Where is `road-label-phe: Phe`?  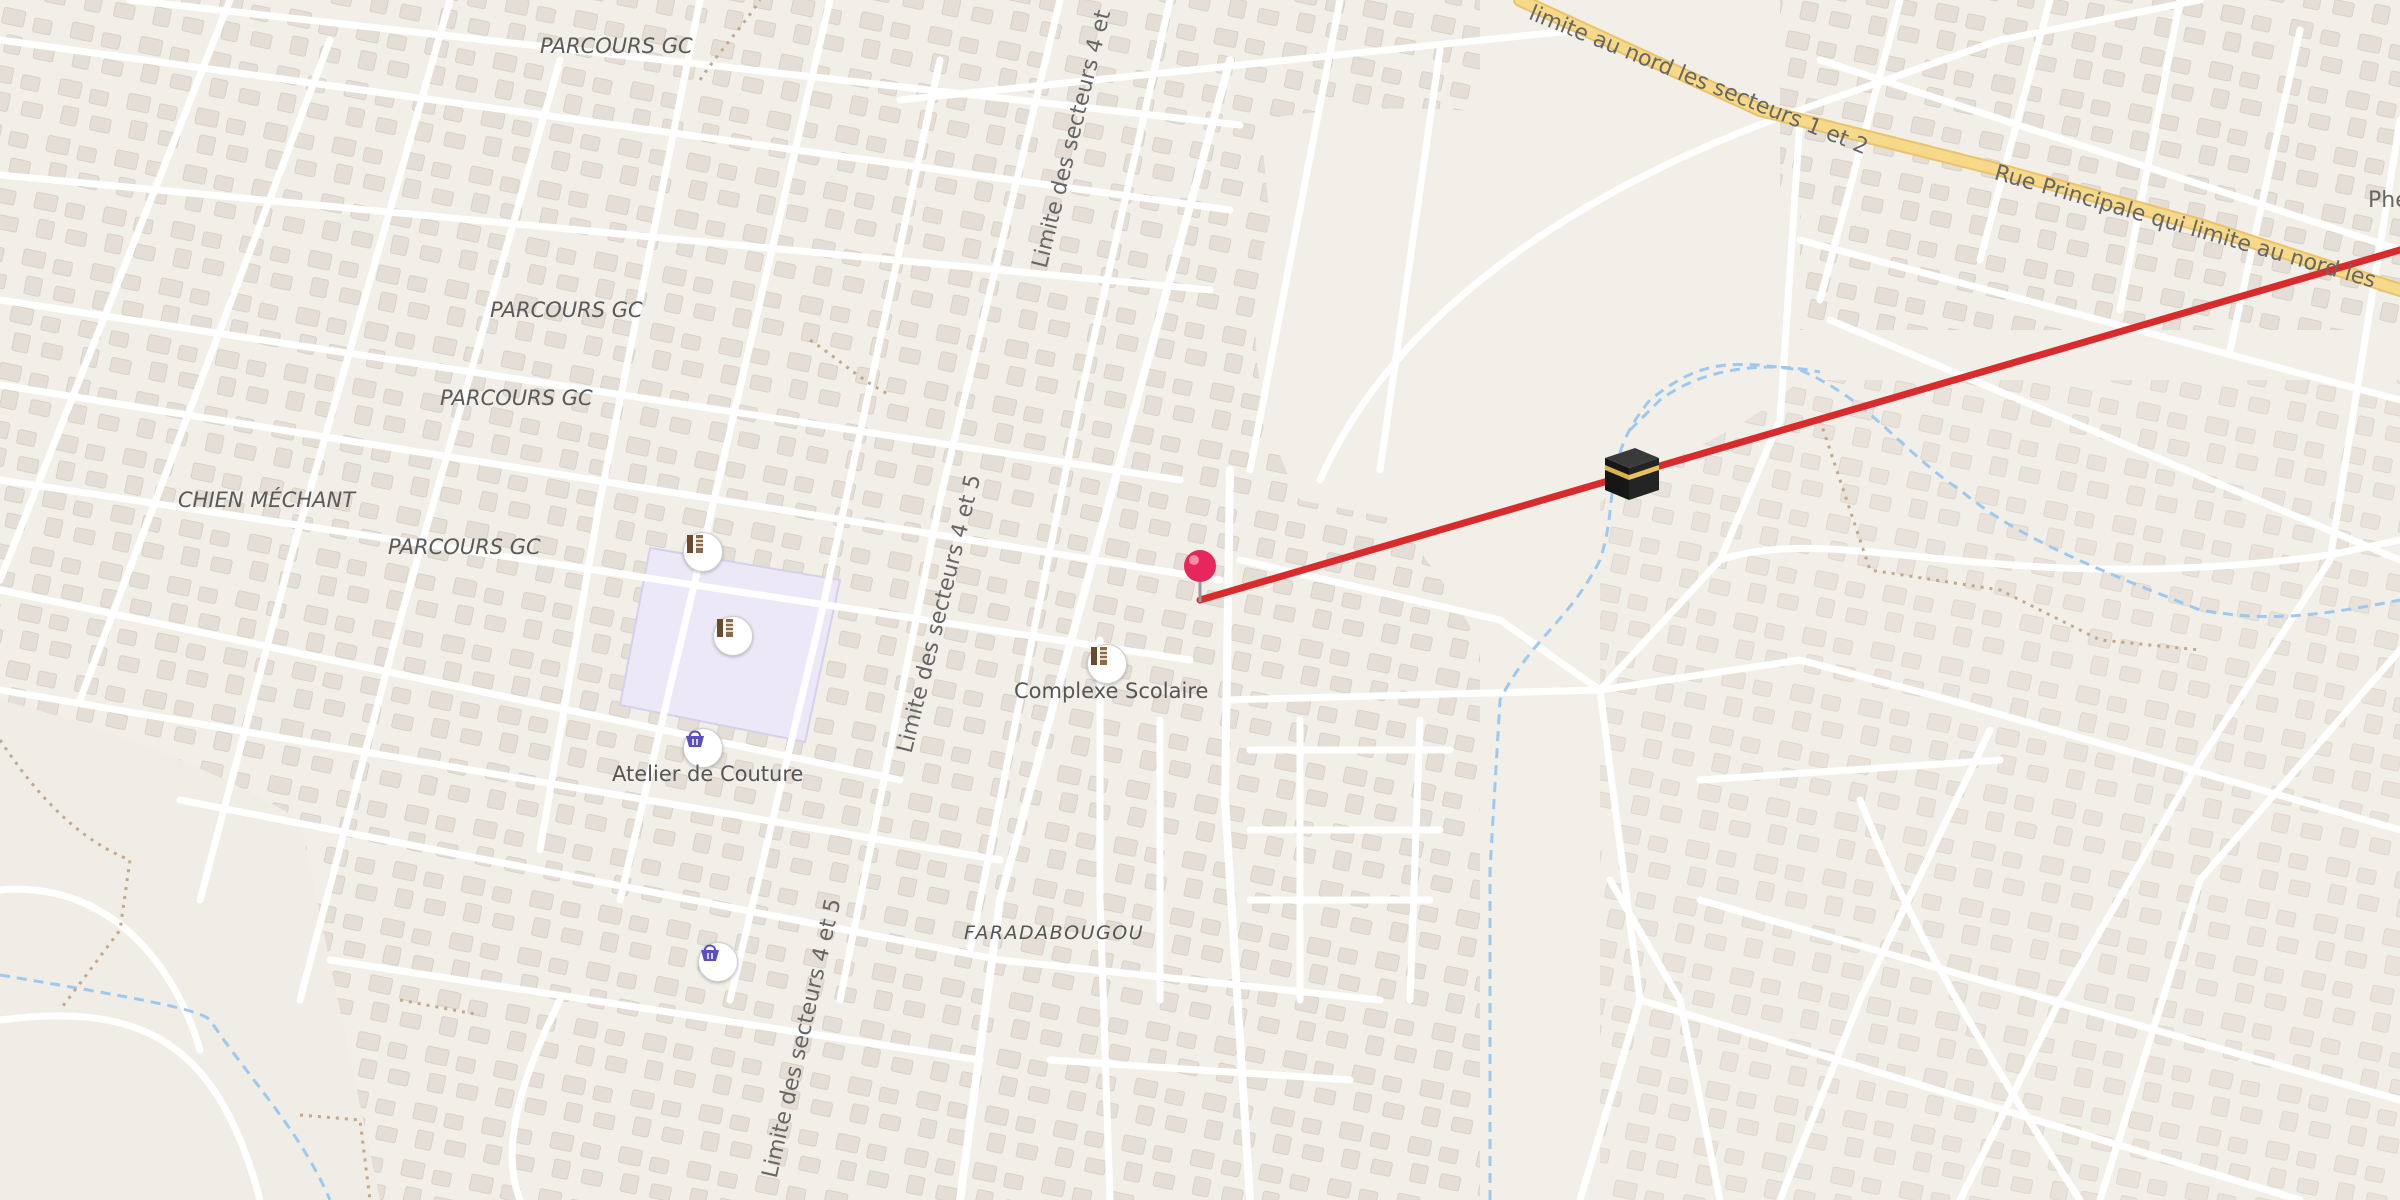 road-label-phe: Phe is located at coordinates (2384, 200).